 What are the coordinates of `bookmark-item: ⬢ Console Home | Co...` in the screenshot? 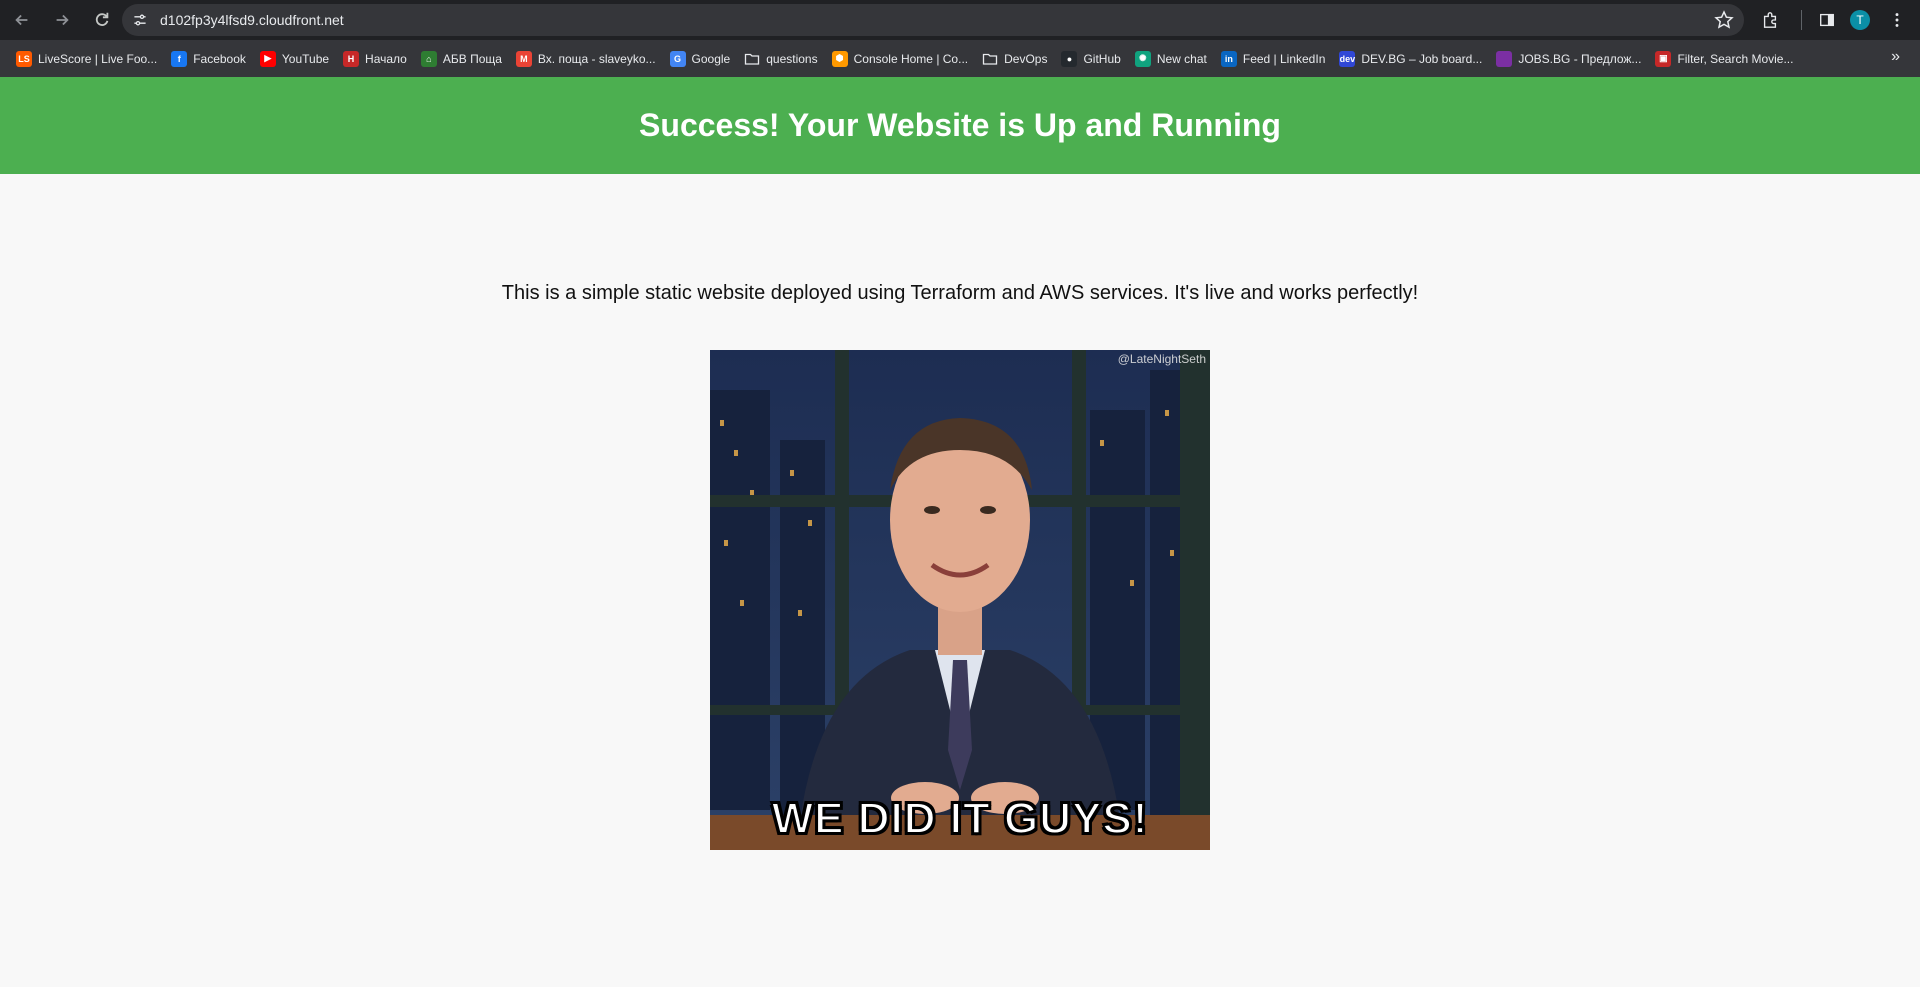 It's located at (900, 59).